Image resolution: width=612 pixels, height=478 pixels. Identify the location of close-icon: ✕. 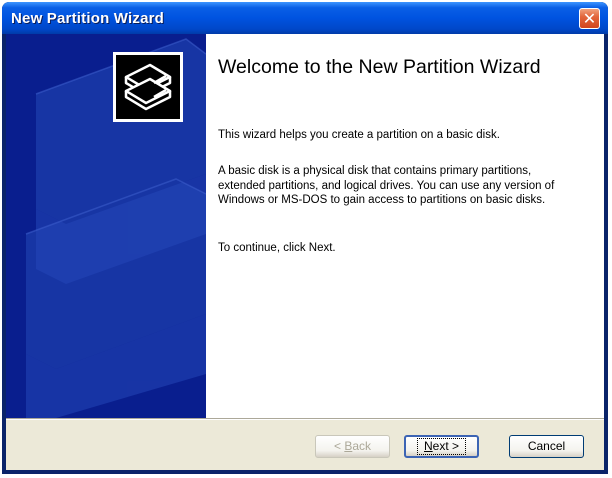
(589, 18).